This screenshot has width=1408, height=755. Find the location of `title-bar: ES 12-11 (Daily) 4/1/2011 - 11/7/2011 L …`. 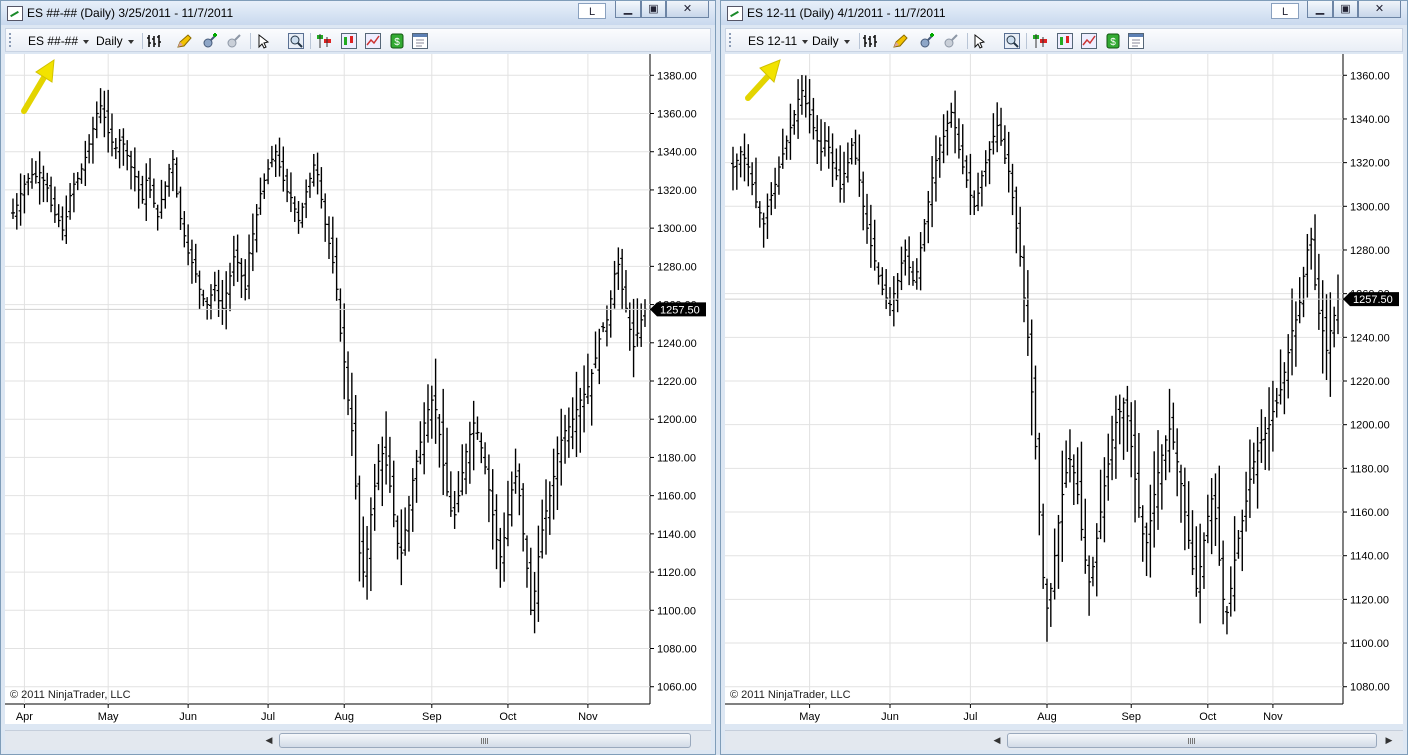

title-bar: ES 12-11 (Daily) 4/1/2011 - 11/7/2011 L … is located at coordinates (1064, 13).